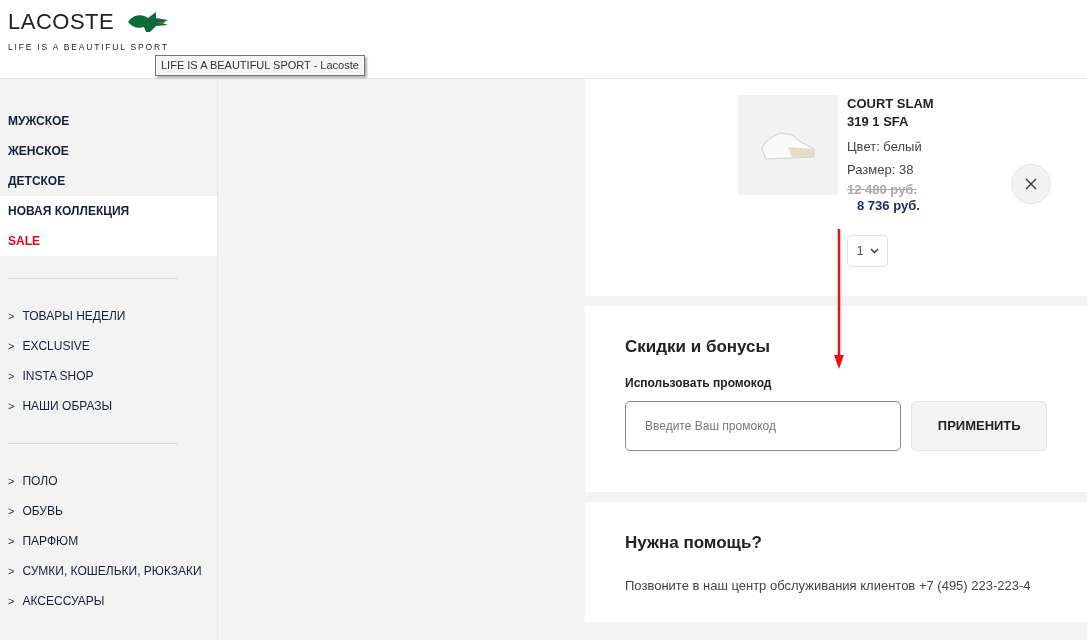 The height and width of the screenshot is (640, 1087). What do you see at coordinates (108, 181) in the screenshot?
I see `nav-item: ДЕТСКОЕ` at bounding box center [108, 181].